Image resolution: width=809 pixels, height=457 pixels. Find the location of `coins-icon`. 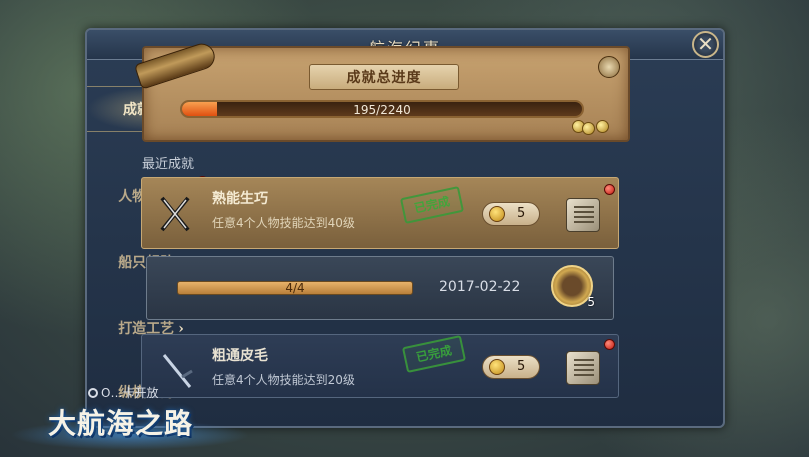

coins-icon is located at coordinates (592, 127).